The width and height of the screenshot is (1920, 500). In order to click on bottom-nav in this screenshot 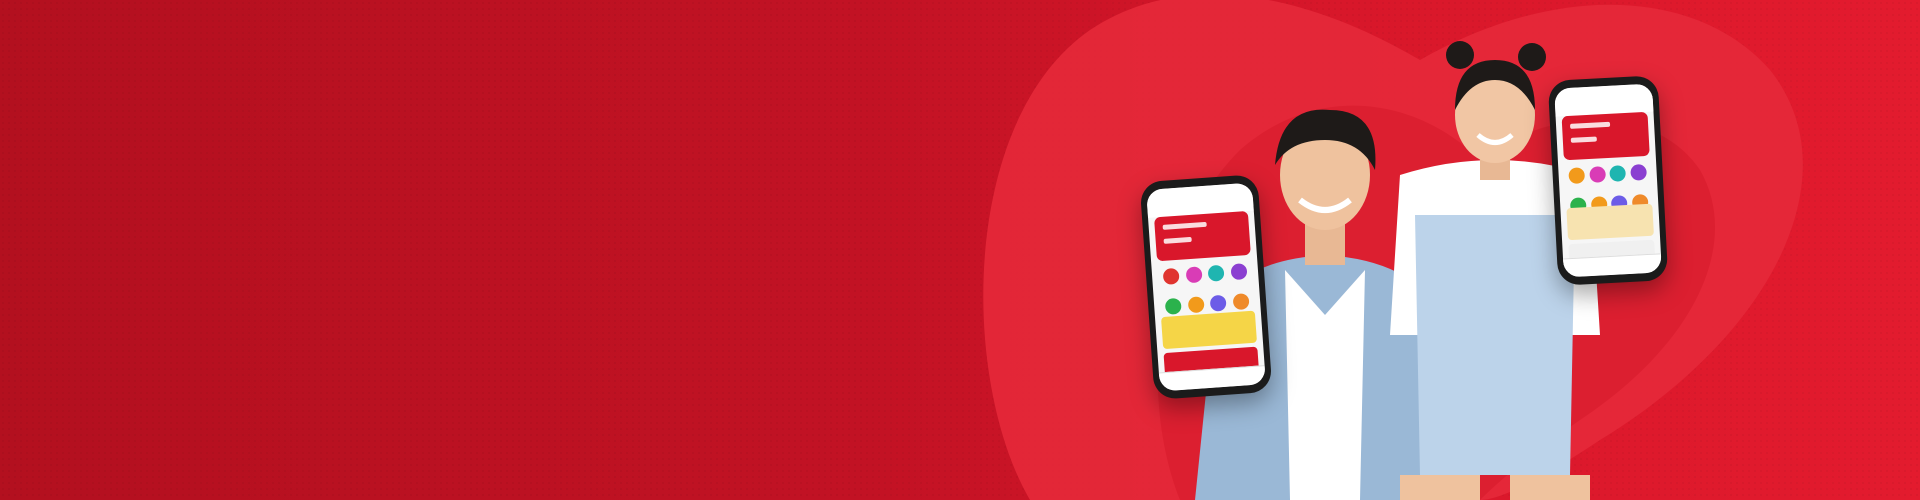, I will do `click(1612, 265)`.